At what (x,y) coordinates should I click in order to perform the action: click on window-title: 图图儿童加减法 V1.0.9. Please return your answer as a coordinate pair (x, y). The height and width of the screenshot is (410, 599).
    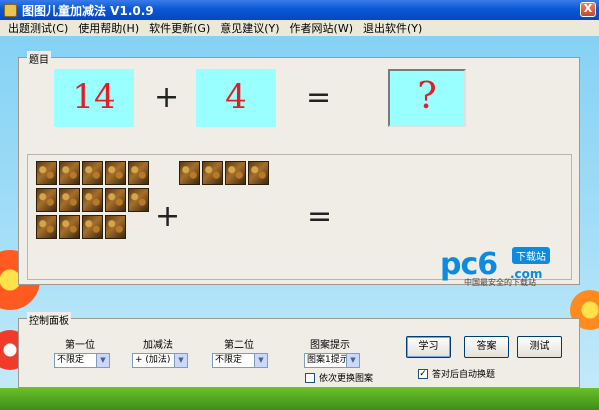
    Looking at the image, I should click on (88, 10).